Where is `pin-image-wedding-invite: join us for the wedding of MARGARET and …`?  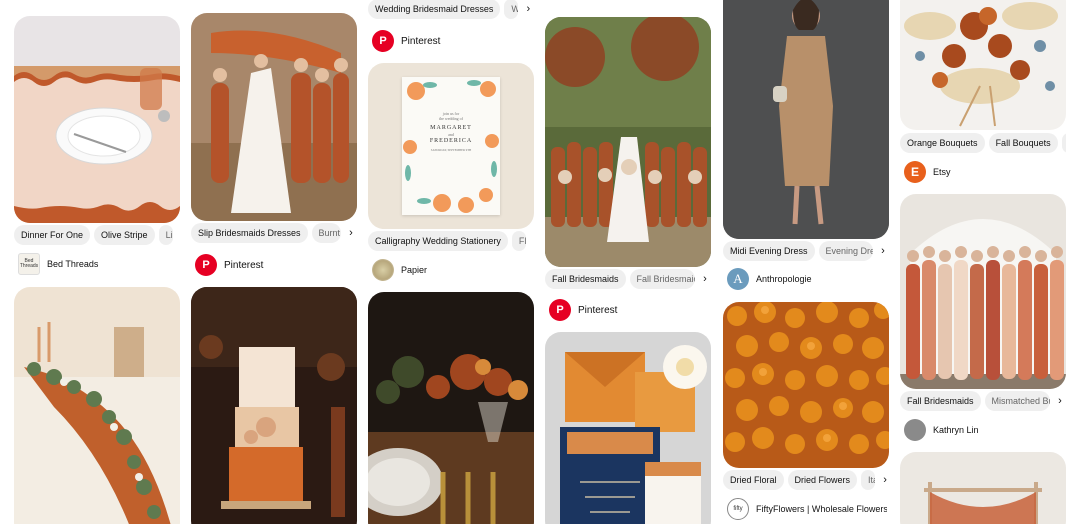
pin-image-wedding-invite: join us for the wedding of MARGARET and … is located at coordinates (451, 146).